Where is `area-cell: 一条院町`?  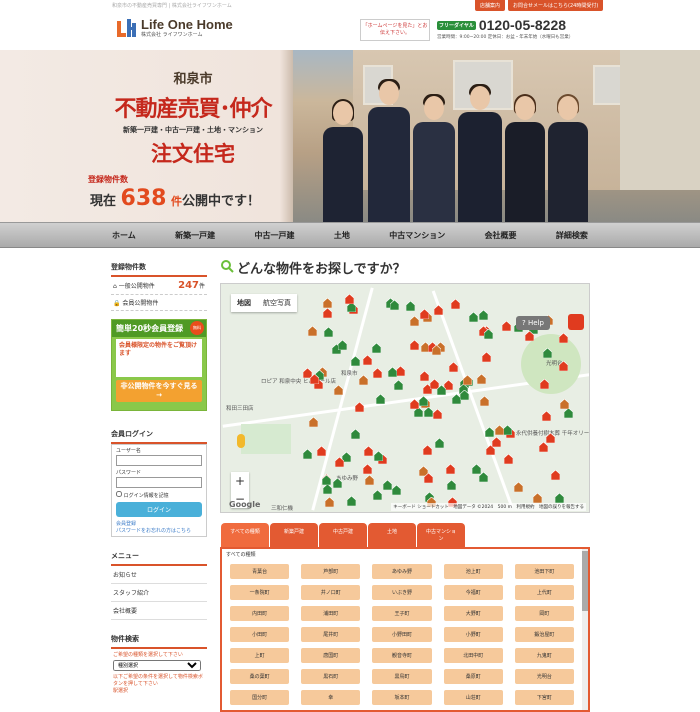 area-cell: 一条院町 is located at coordinates (260, 592).